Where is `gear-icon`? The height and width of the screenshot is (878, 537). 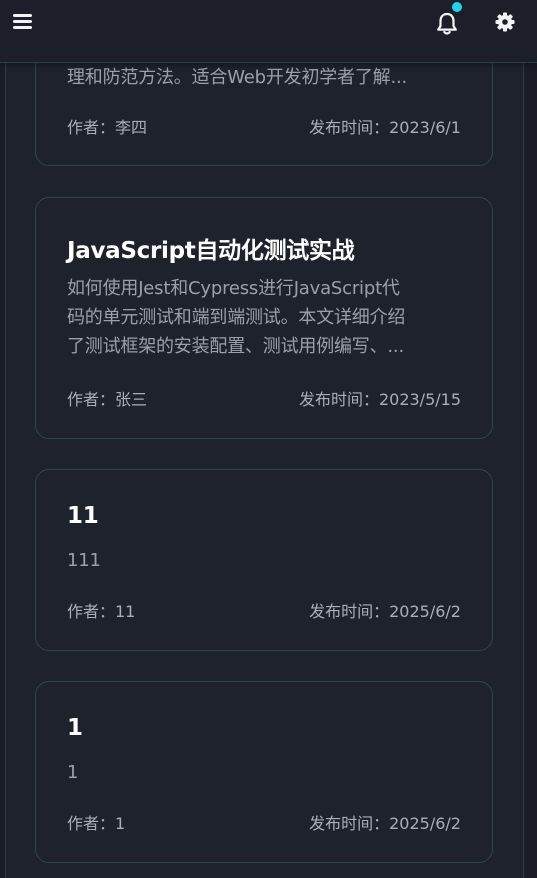
gear-icon is located at coordinates (505, 22).